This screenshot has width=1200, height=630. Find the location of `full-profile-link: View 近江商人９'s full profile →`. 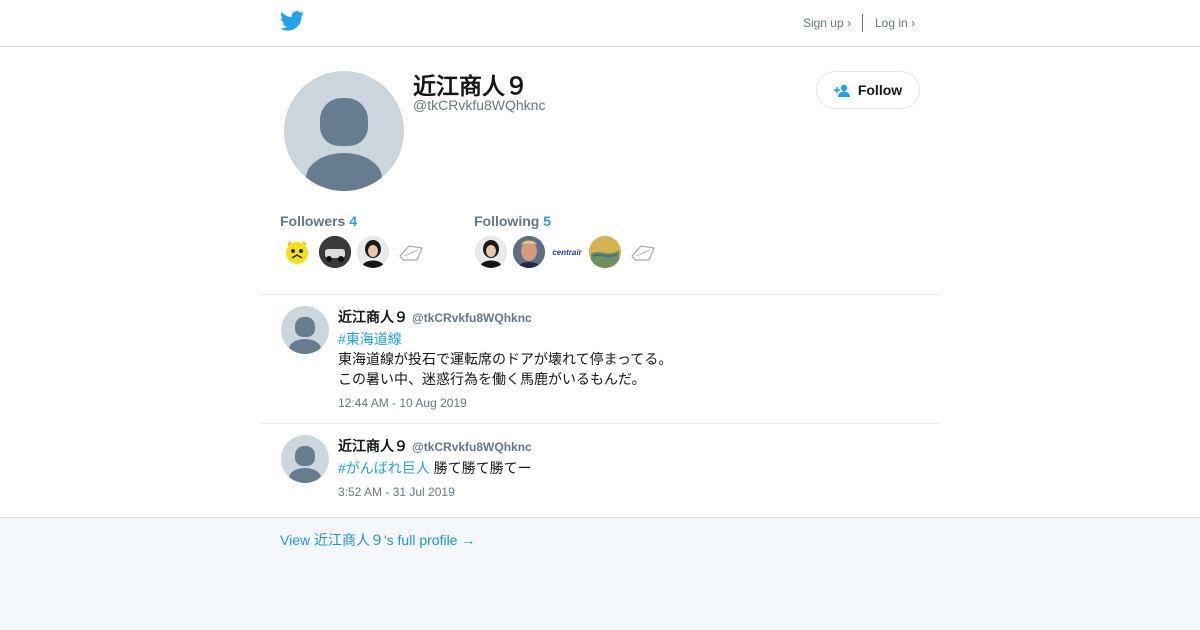

full-profile-link: View 近江商人９'s full profile → is located at coordinates (377, 540).